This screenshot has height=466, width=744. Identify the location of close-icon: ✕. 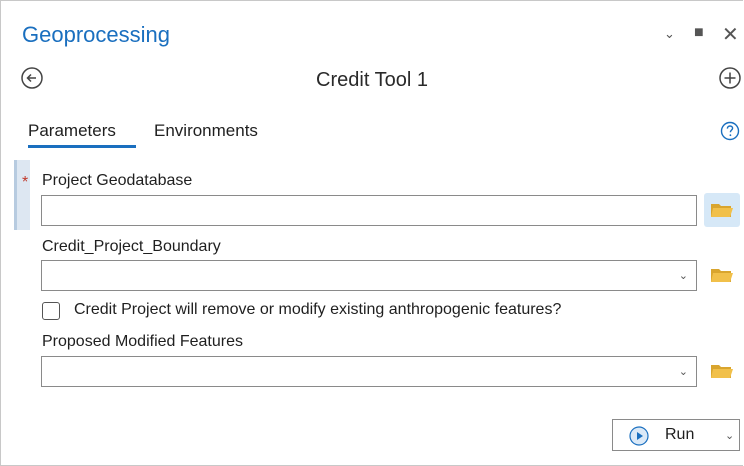
(730, 34).